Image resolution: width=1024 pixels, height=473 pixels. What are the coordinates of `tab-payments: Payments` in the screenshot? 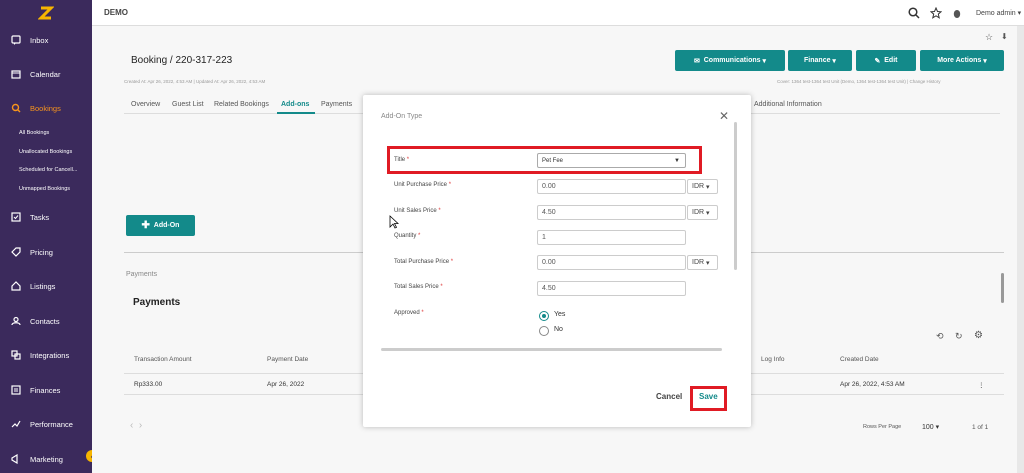 It's located at (336, 104).